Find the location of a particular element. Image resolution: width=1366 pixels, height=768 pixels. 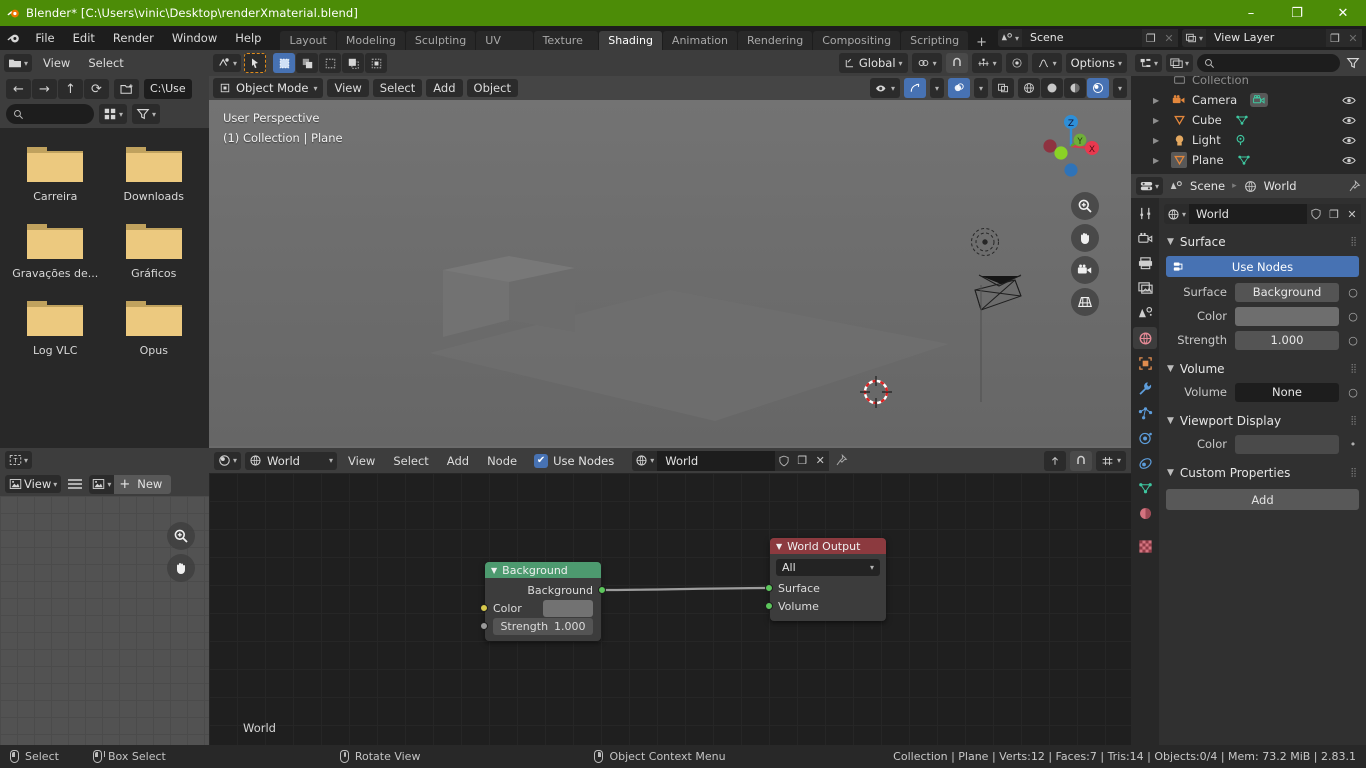

shader-shield-icon is located at coordinates (784, 460).